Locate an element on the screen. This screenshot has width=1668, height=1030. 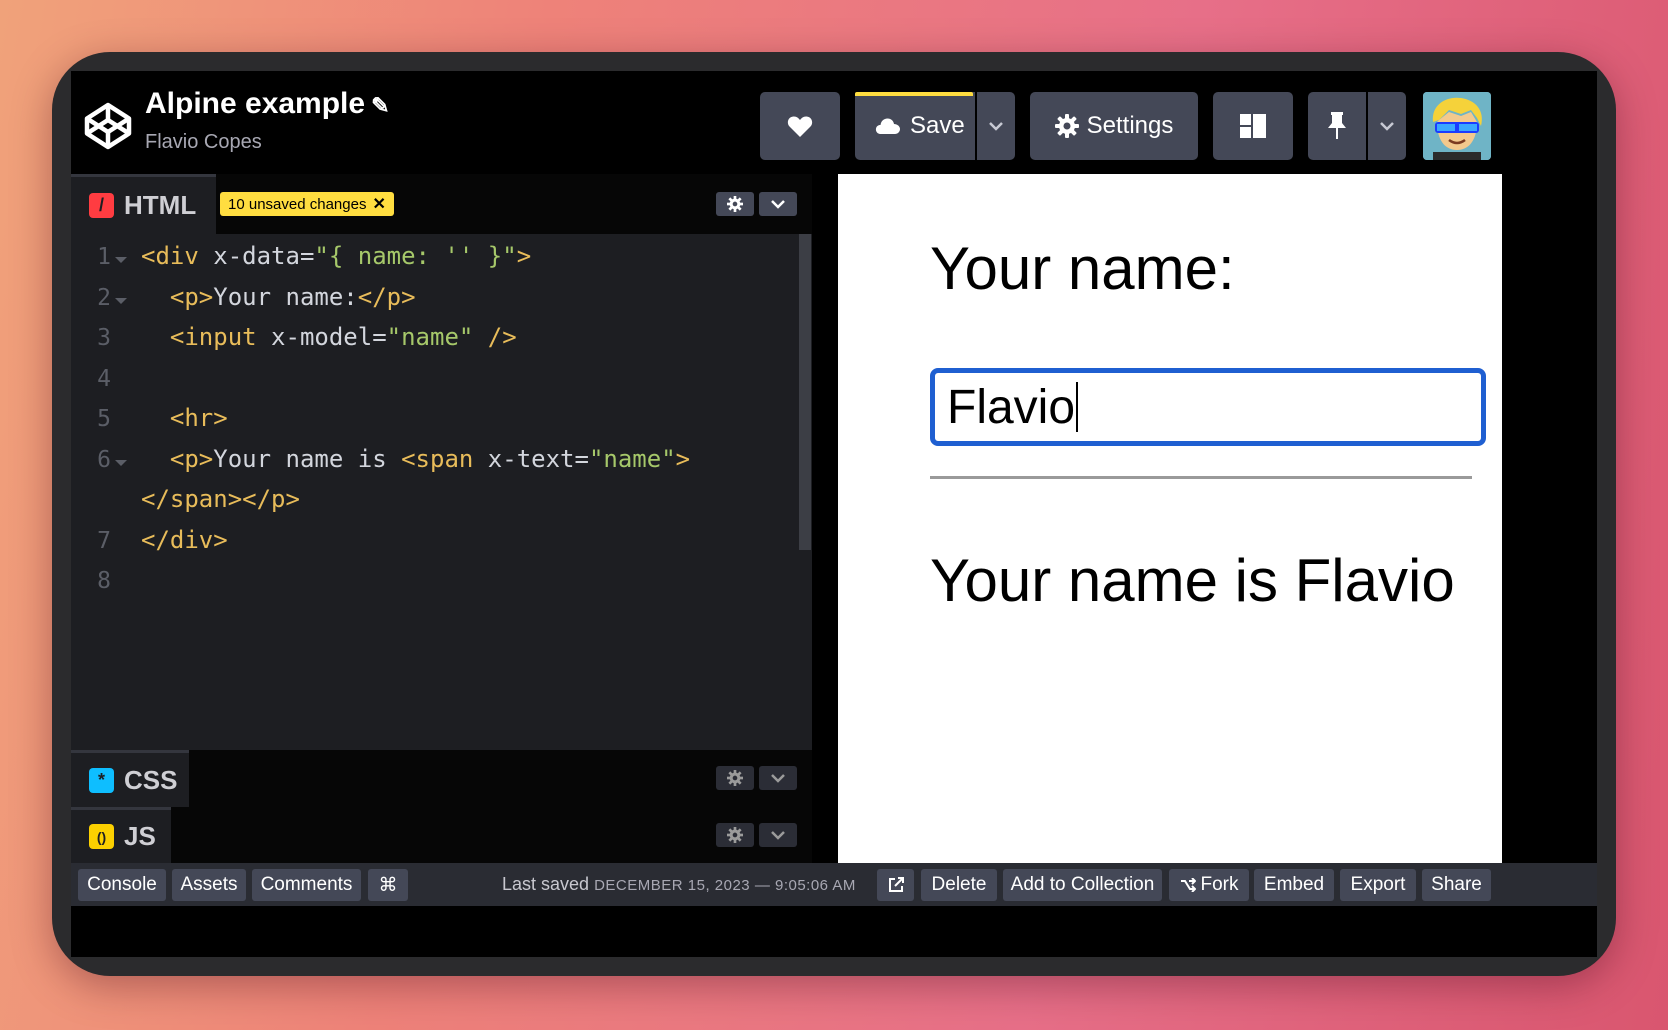
console-button: Console is located at coordinates (122, 885).